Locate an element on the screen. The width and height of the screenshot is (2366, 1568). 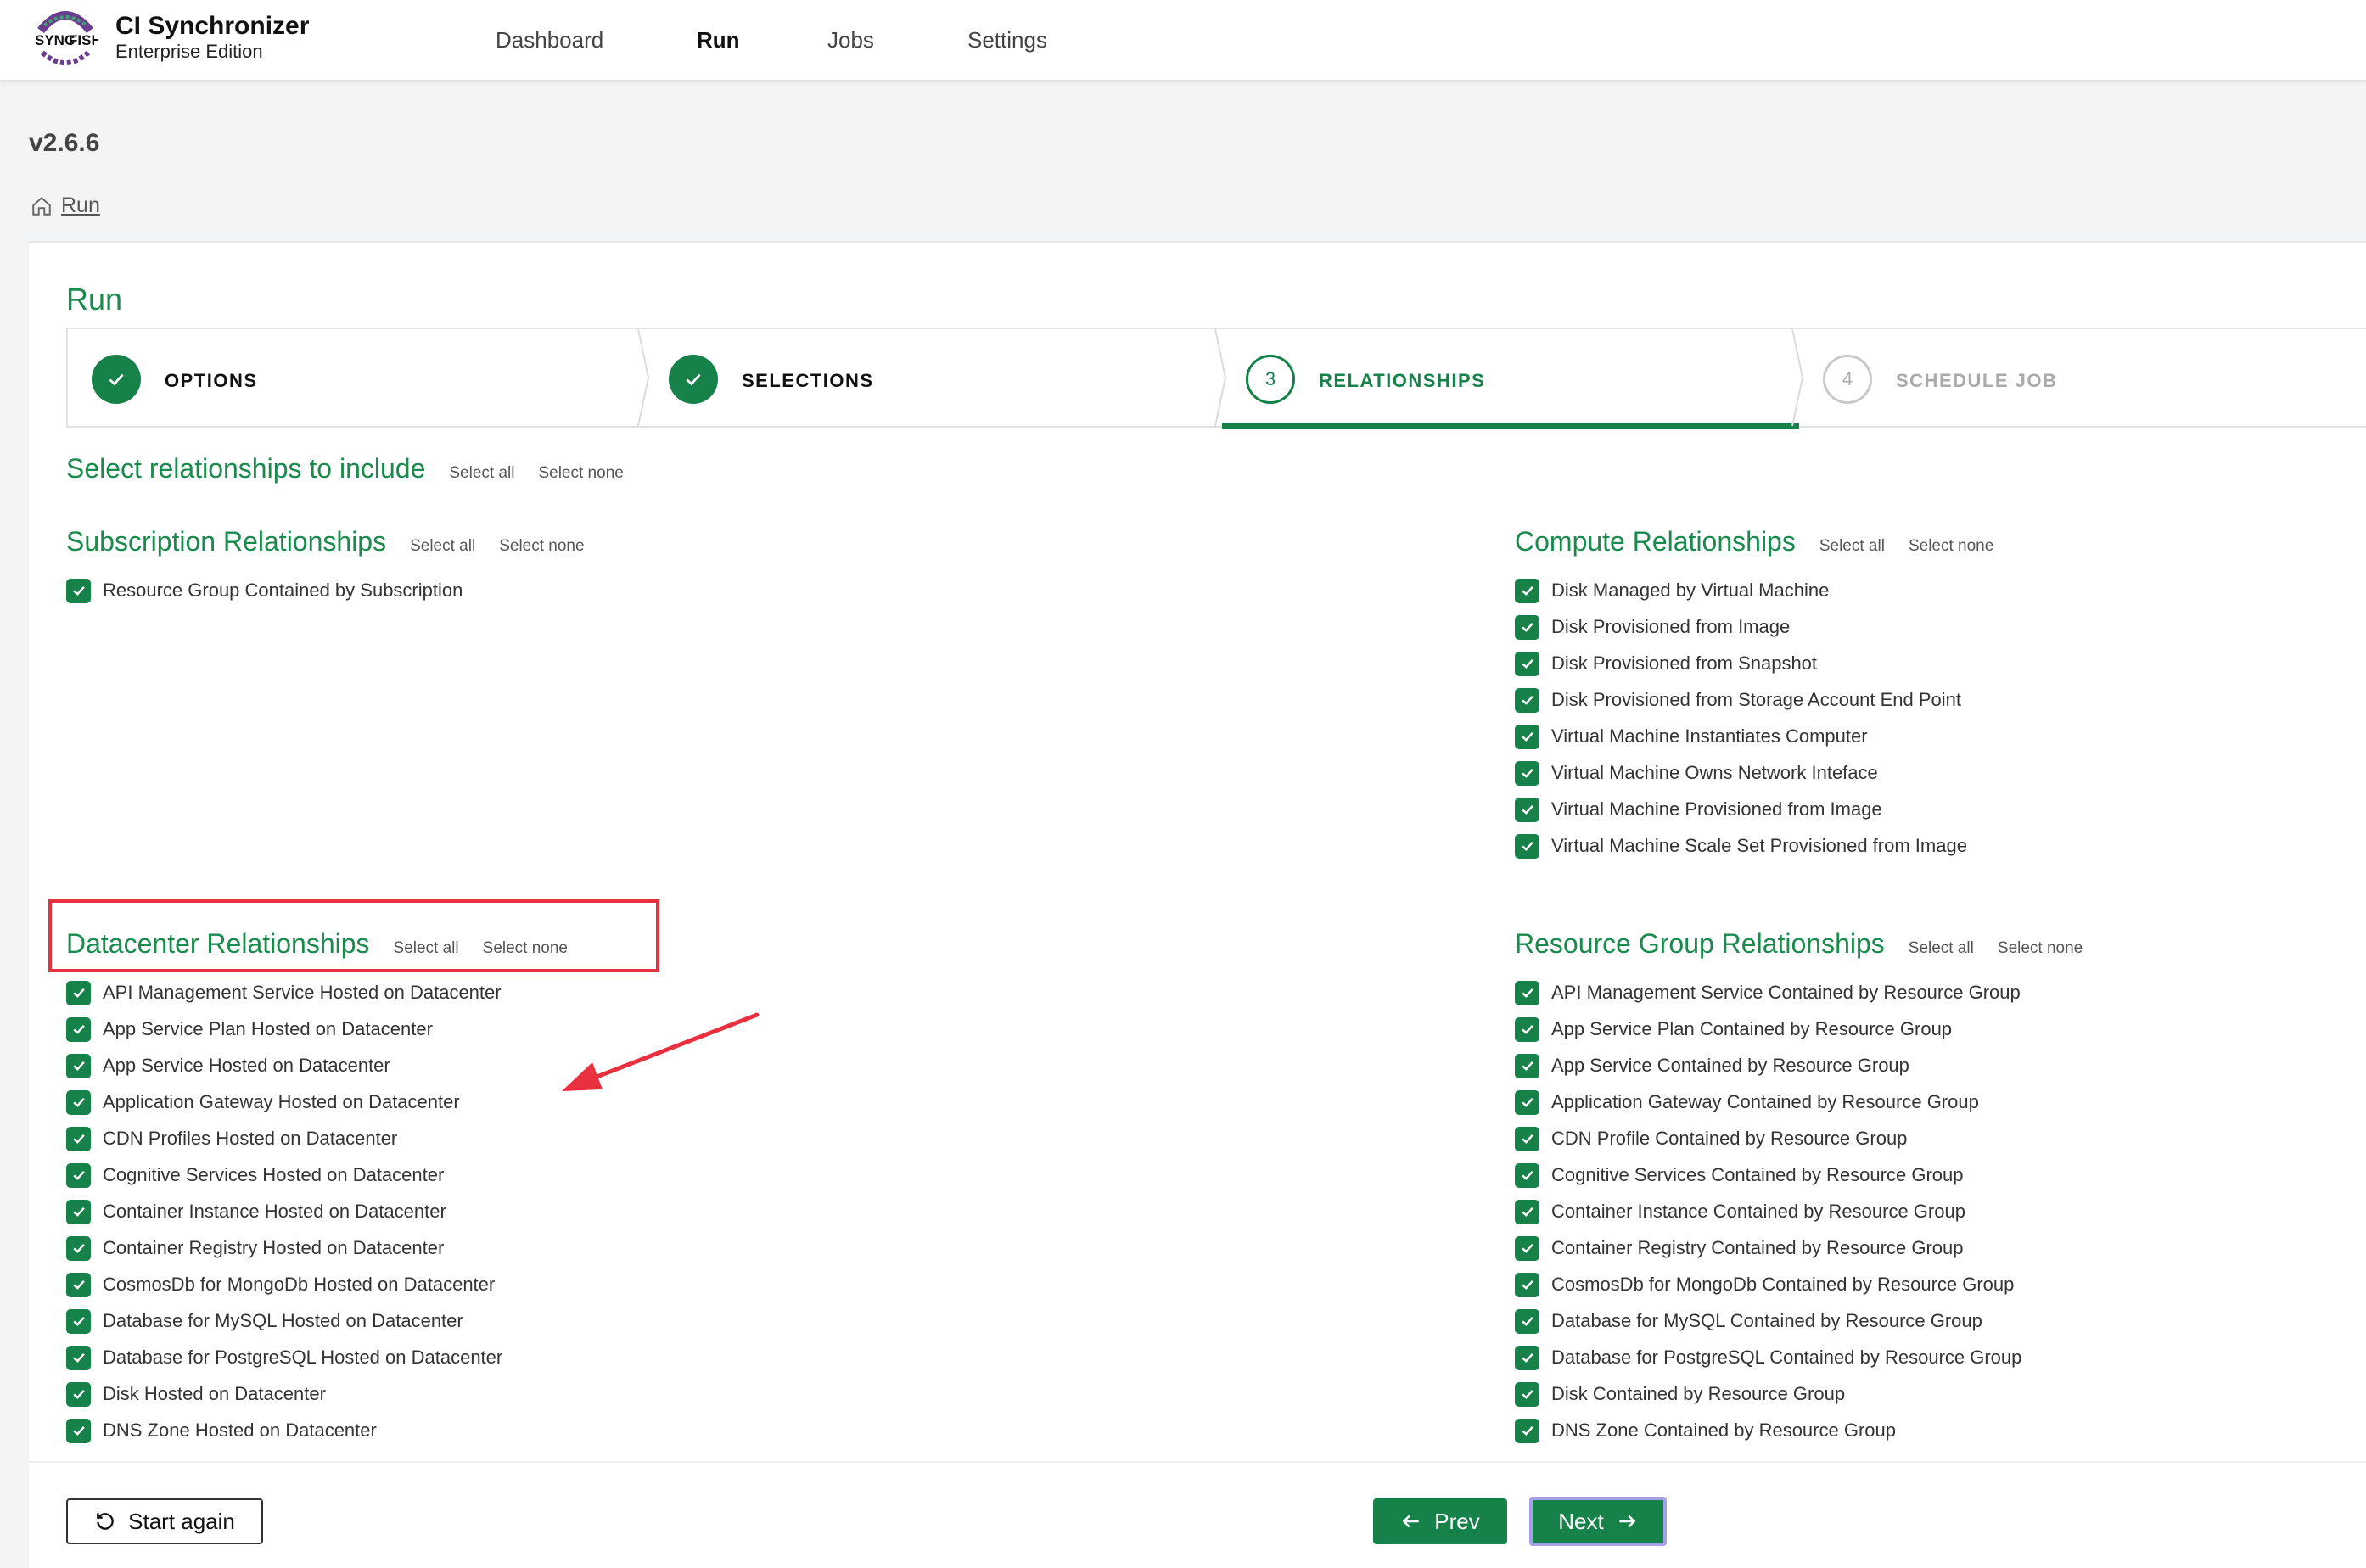
relationship-checkbox-row: Disk Provisioned from Image is located at coordinates (1652, 627).